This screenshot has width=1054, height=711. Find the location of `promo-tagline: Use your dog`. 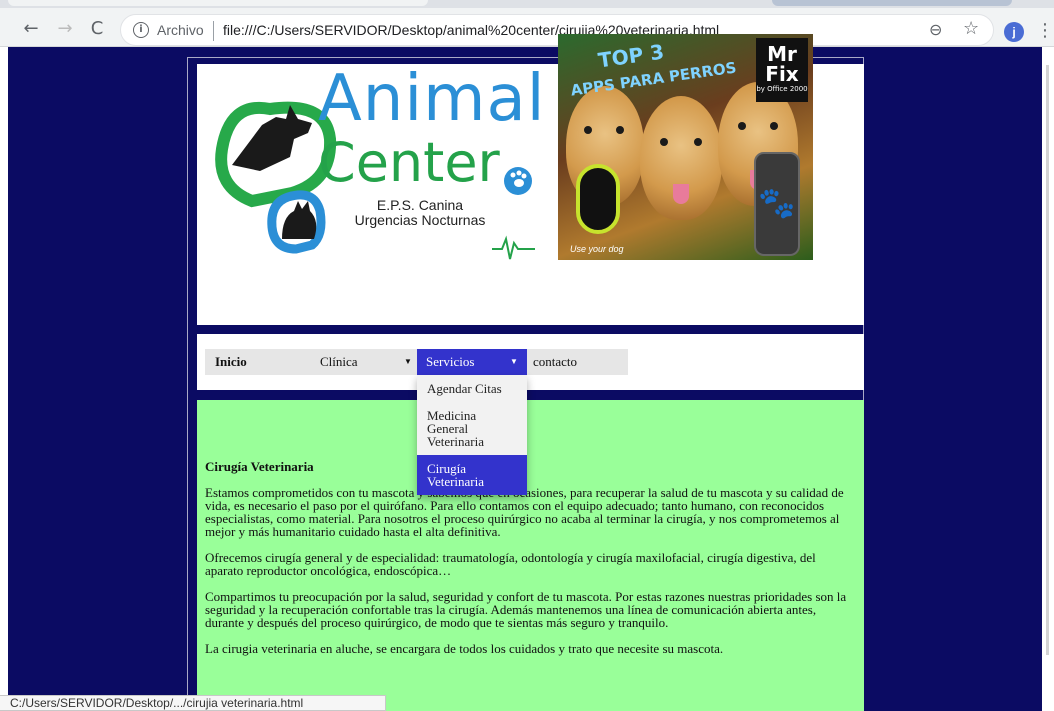

promo-tagline: Use your dog is located at coordinates (597, 249).